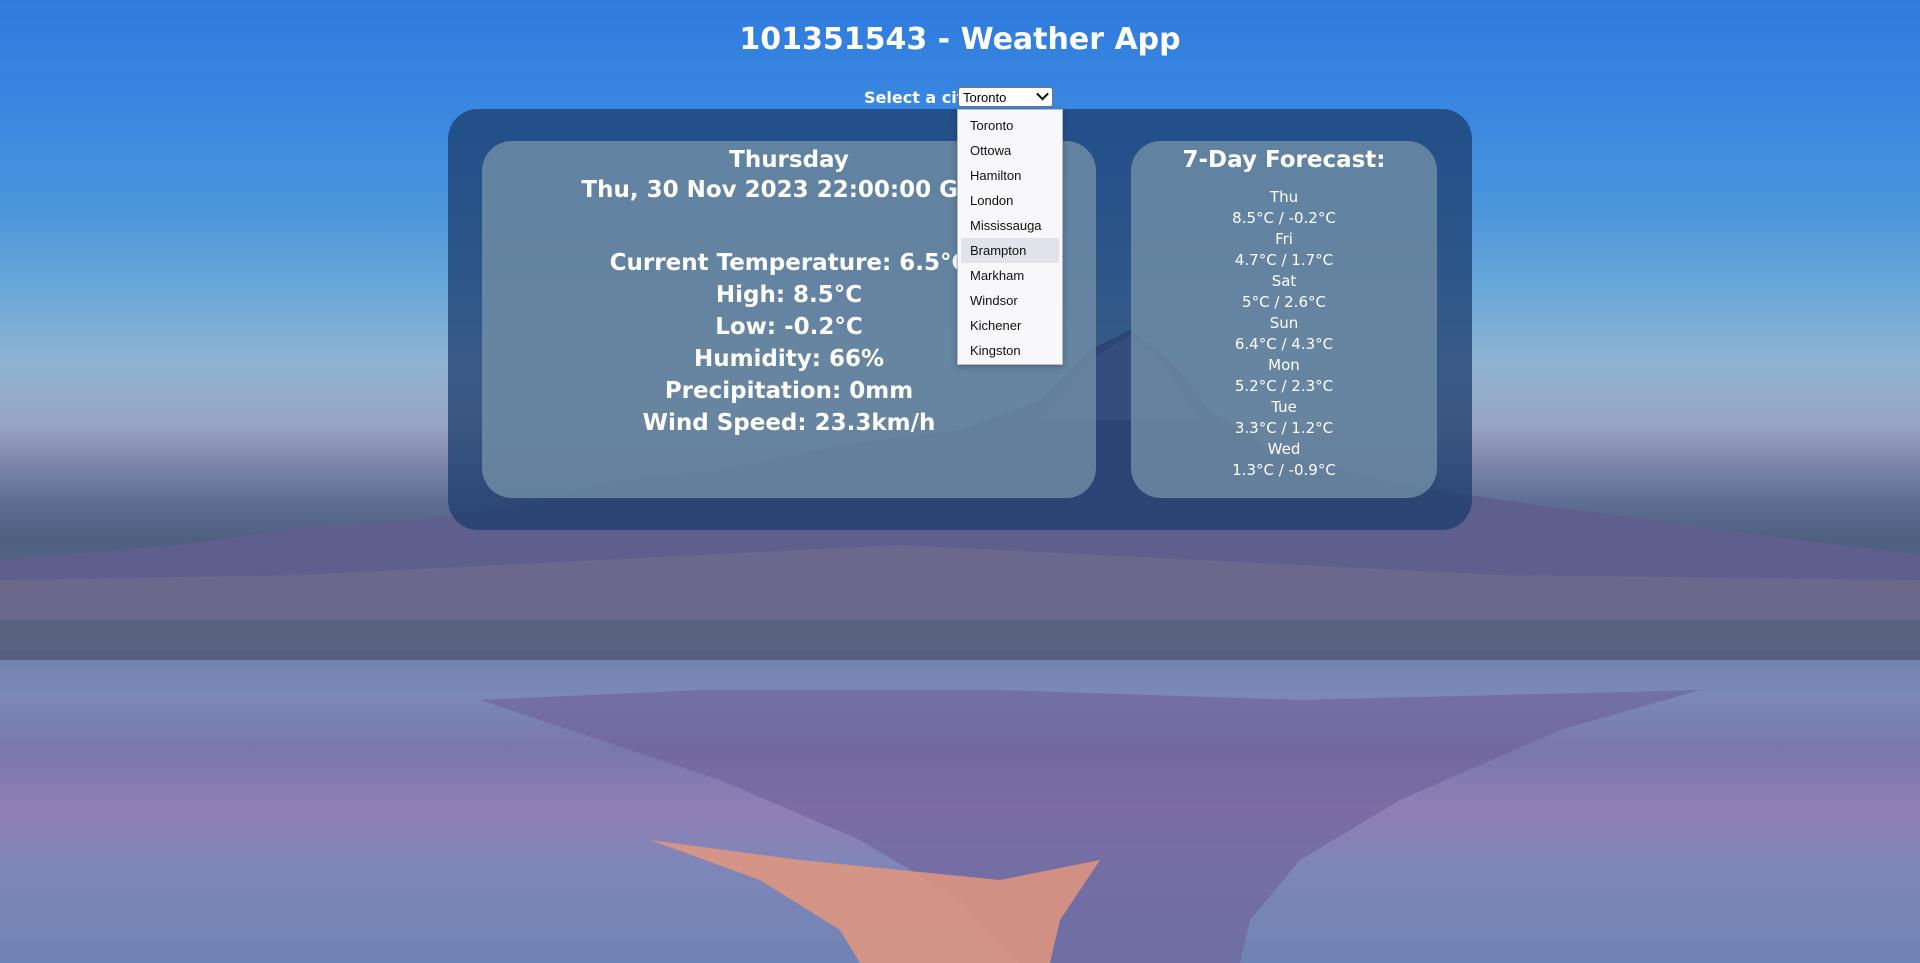 The width and height of the screenshot is (1920, 963). I want to click on wind-speed: Wind Speed: 23.3km/h, so click(789, 423).